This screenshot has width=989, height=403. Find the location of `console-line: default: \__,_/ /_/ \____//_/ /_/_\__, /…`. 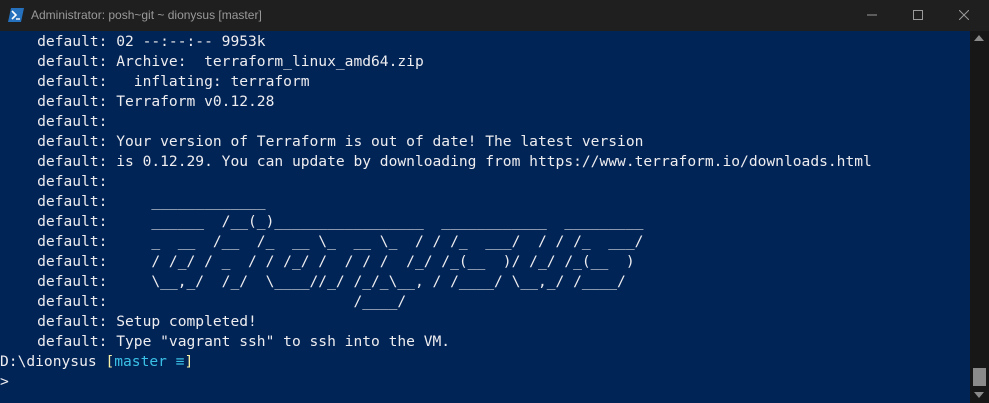

console-line: default: \__,_/ /_/ \____//_/ /_/_\__, /… is located at coordinates (314, 281).